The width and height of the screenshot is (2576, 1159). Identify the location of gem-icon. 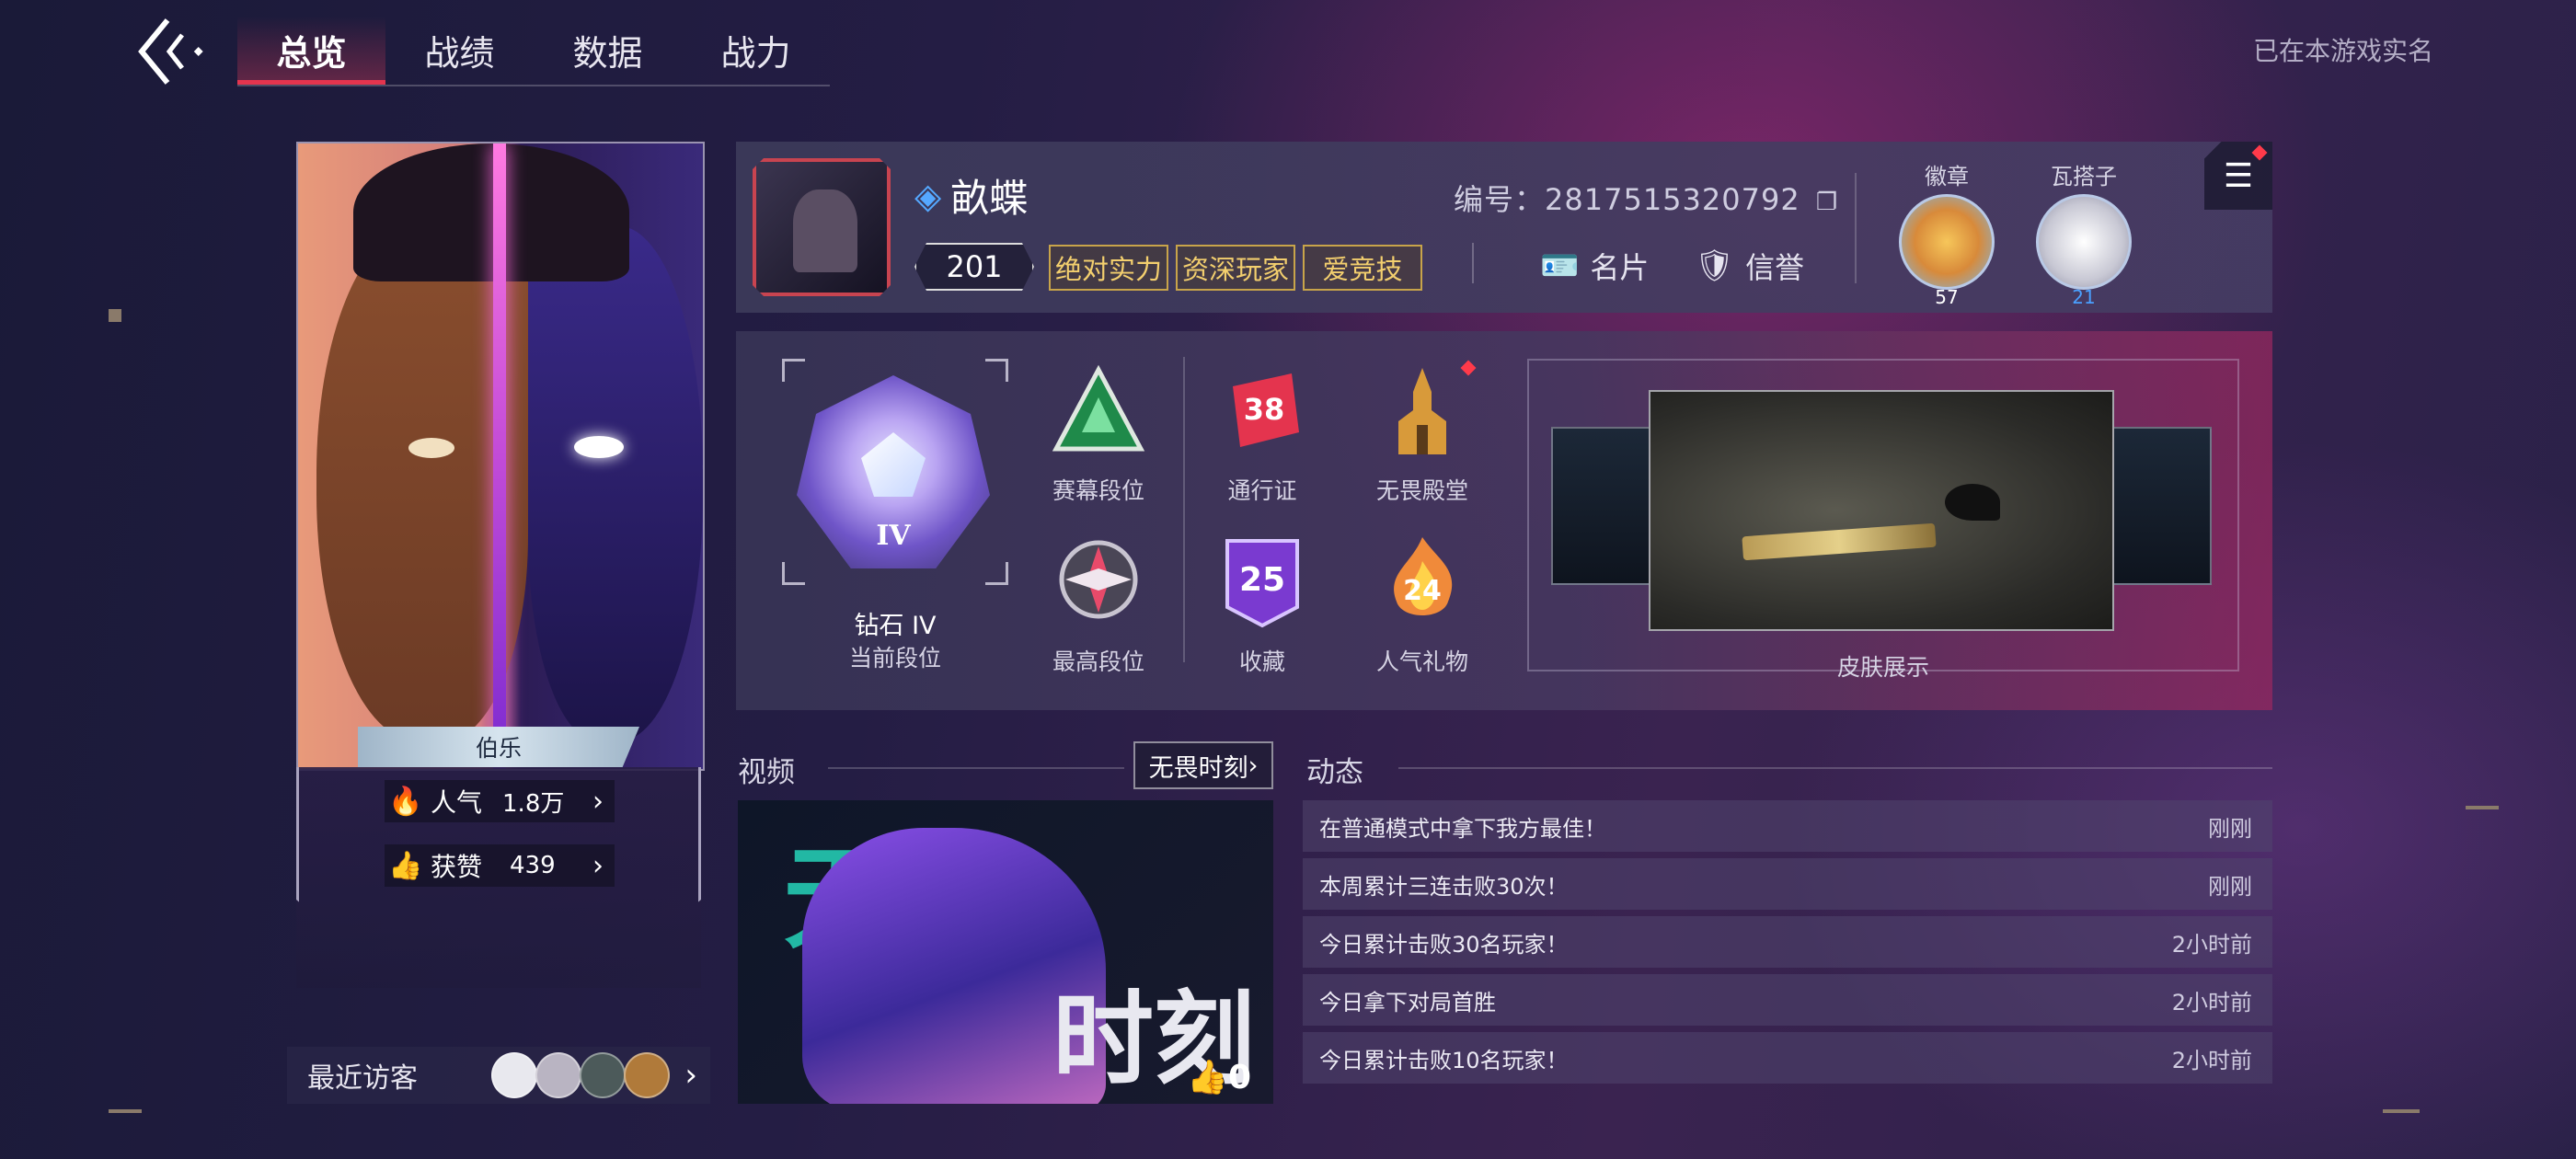
(893, 464).